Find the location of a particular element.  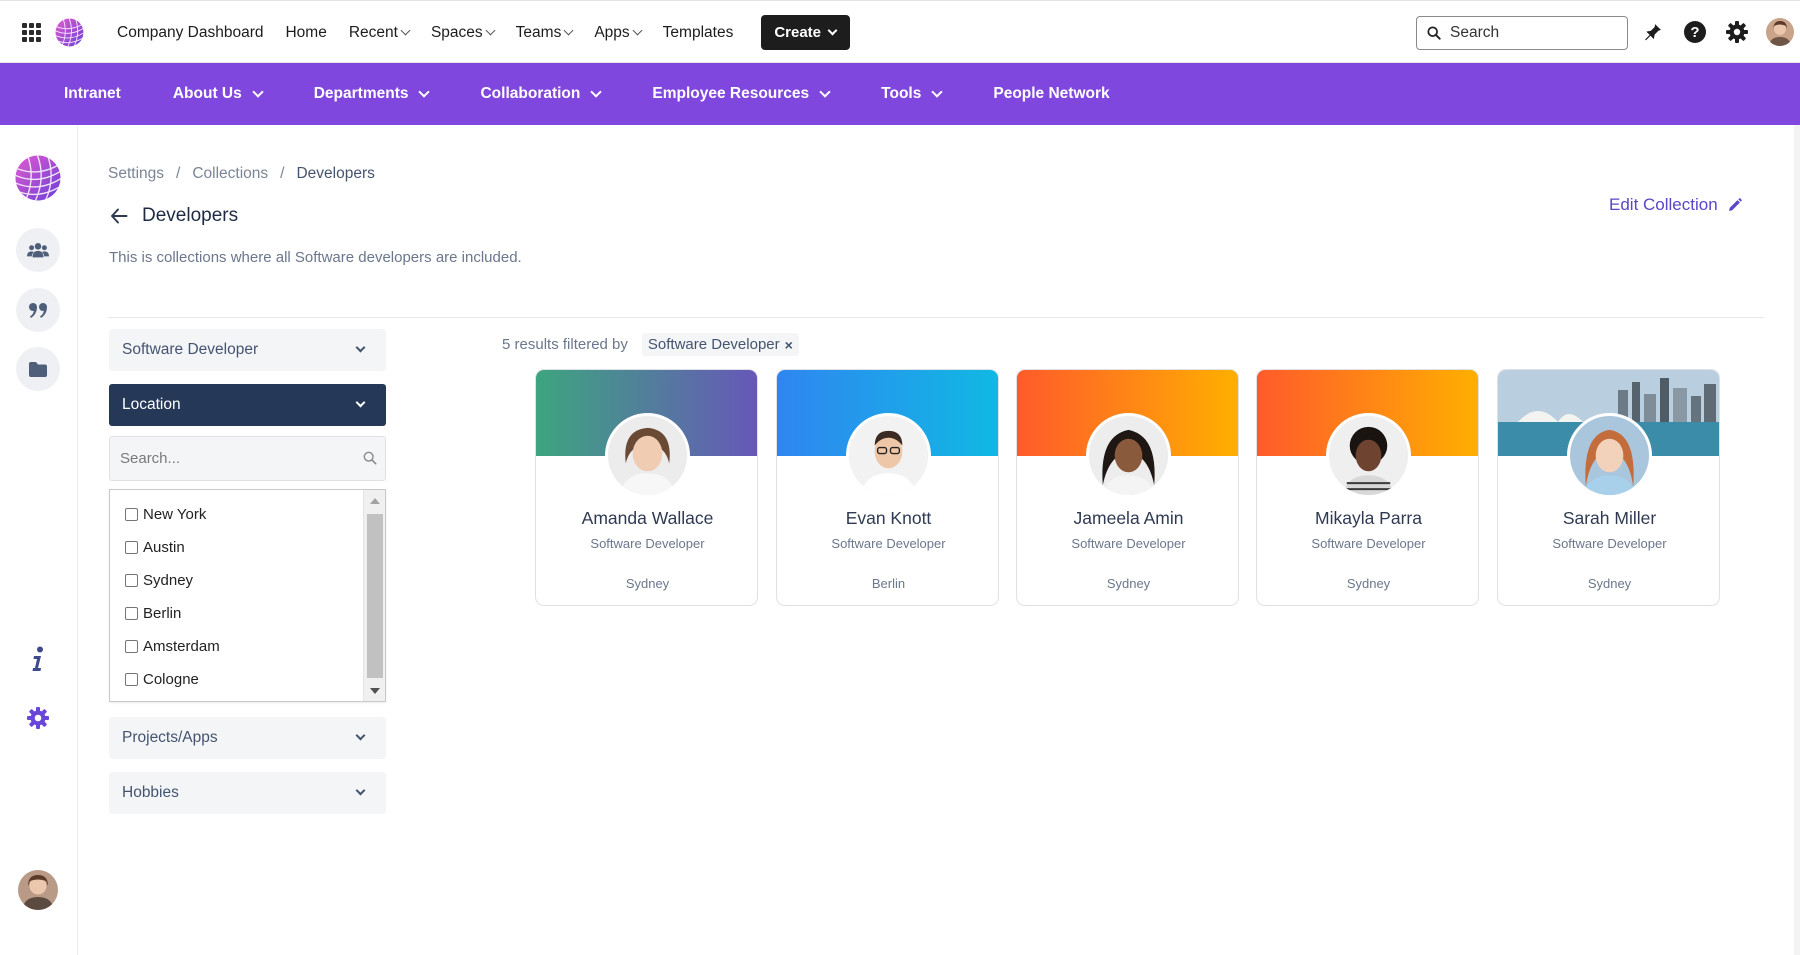

menu-collaboration: Collaboration is located at coordinates (541, 94).